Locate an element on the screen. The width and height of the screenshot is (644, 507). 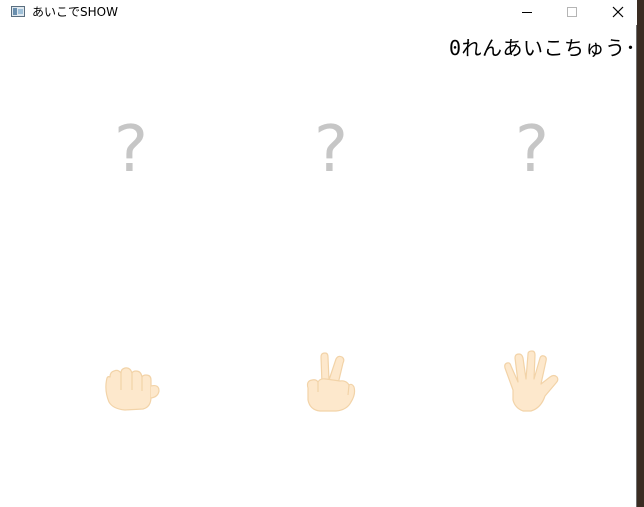
maximize-icon is located at coordinates (572, 12).